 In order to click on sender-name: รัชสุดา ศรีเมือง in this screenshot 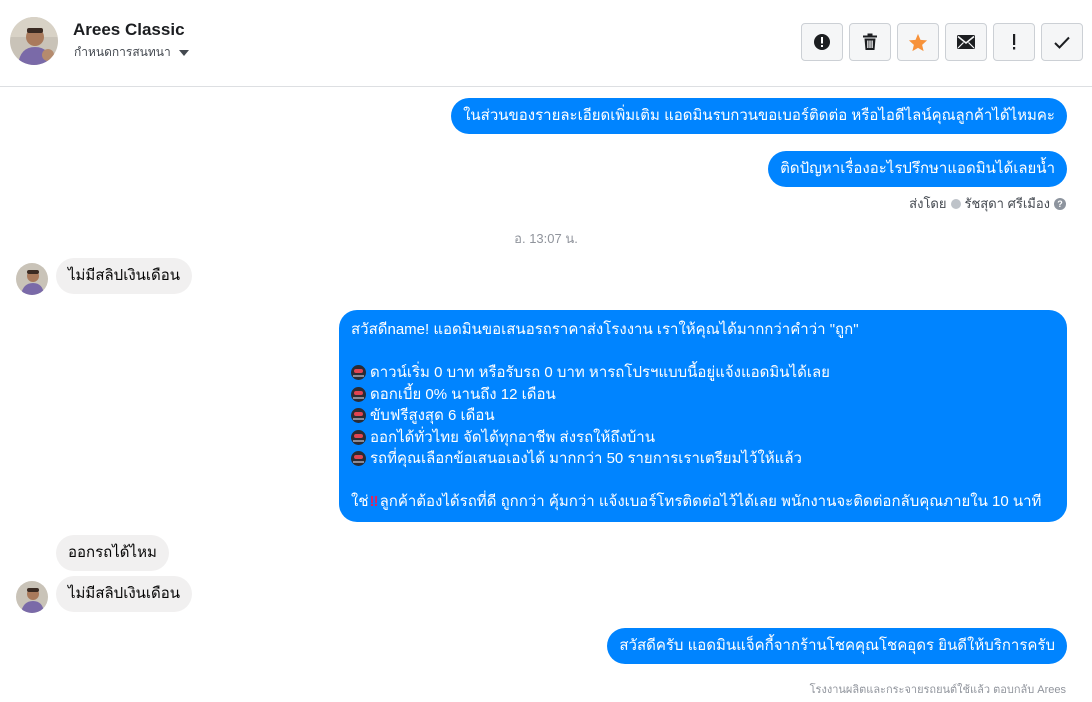, I will do `click(1008, 203)`.